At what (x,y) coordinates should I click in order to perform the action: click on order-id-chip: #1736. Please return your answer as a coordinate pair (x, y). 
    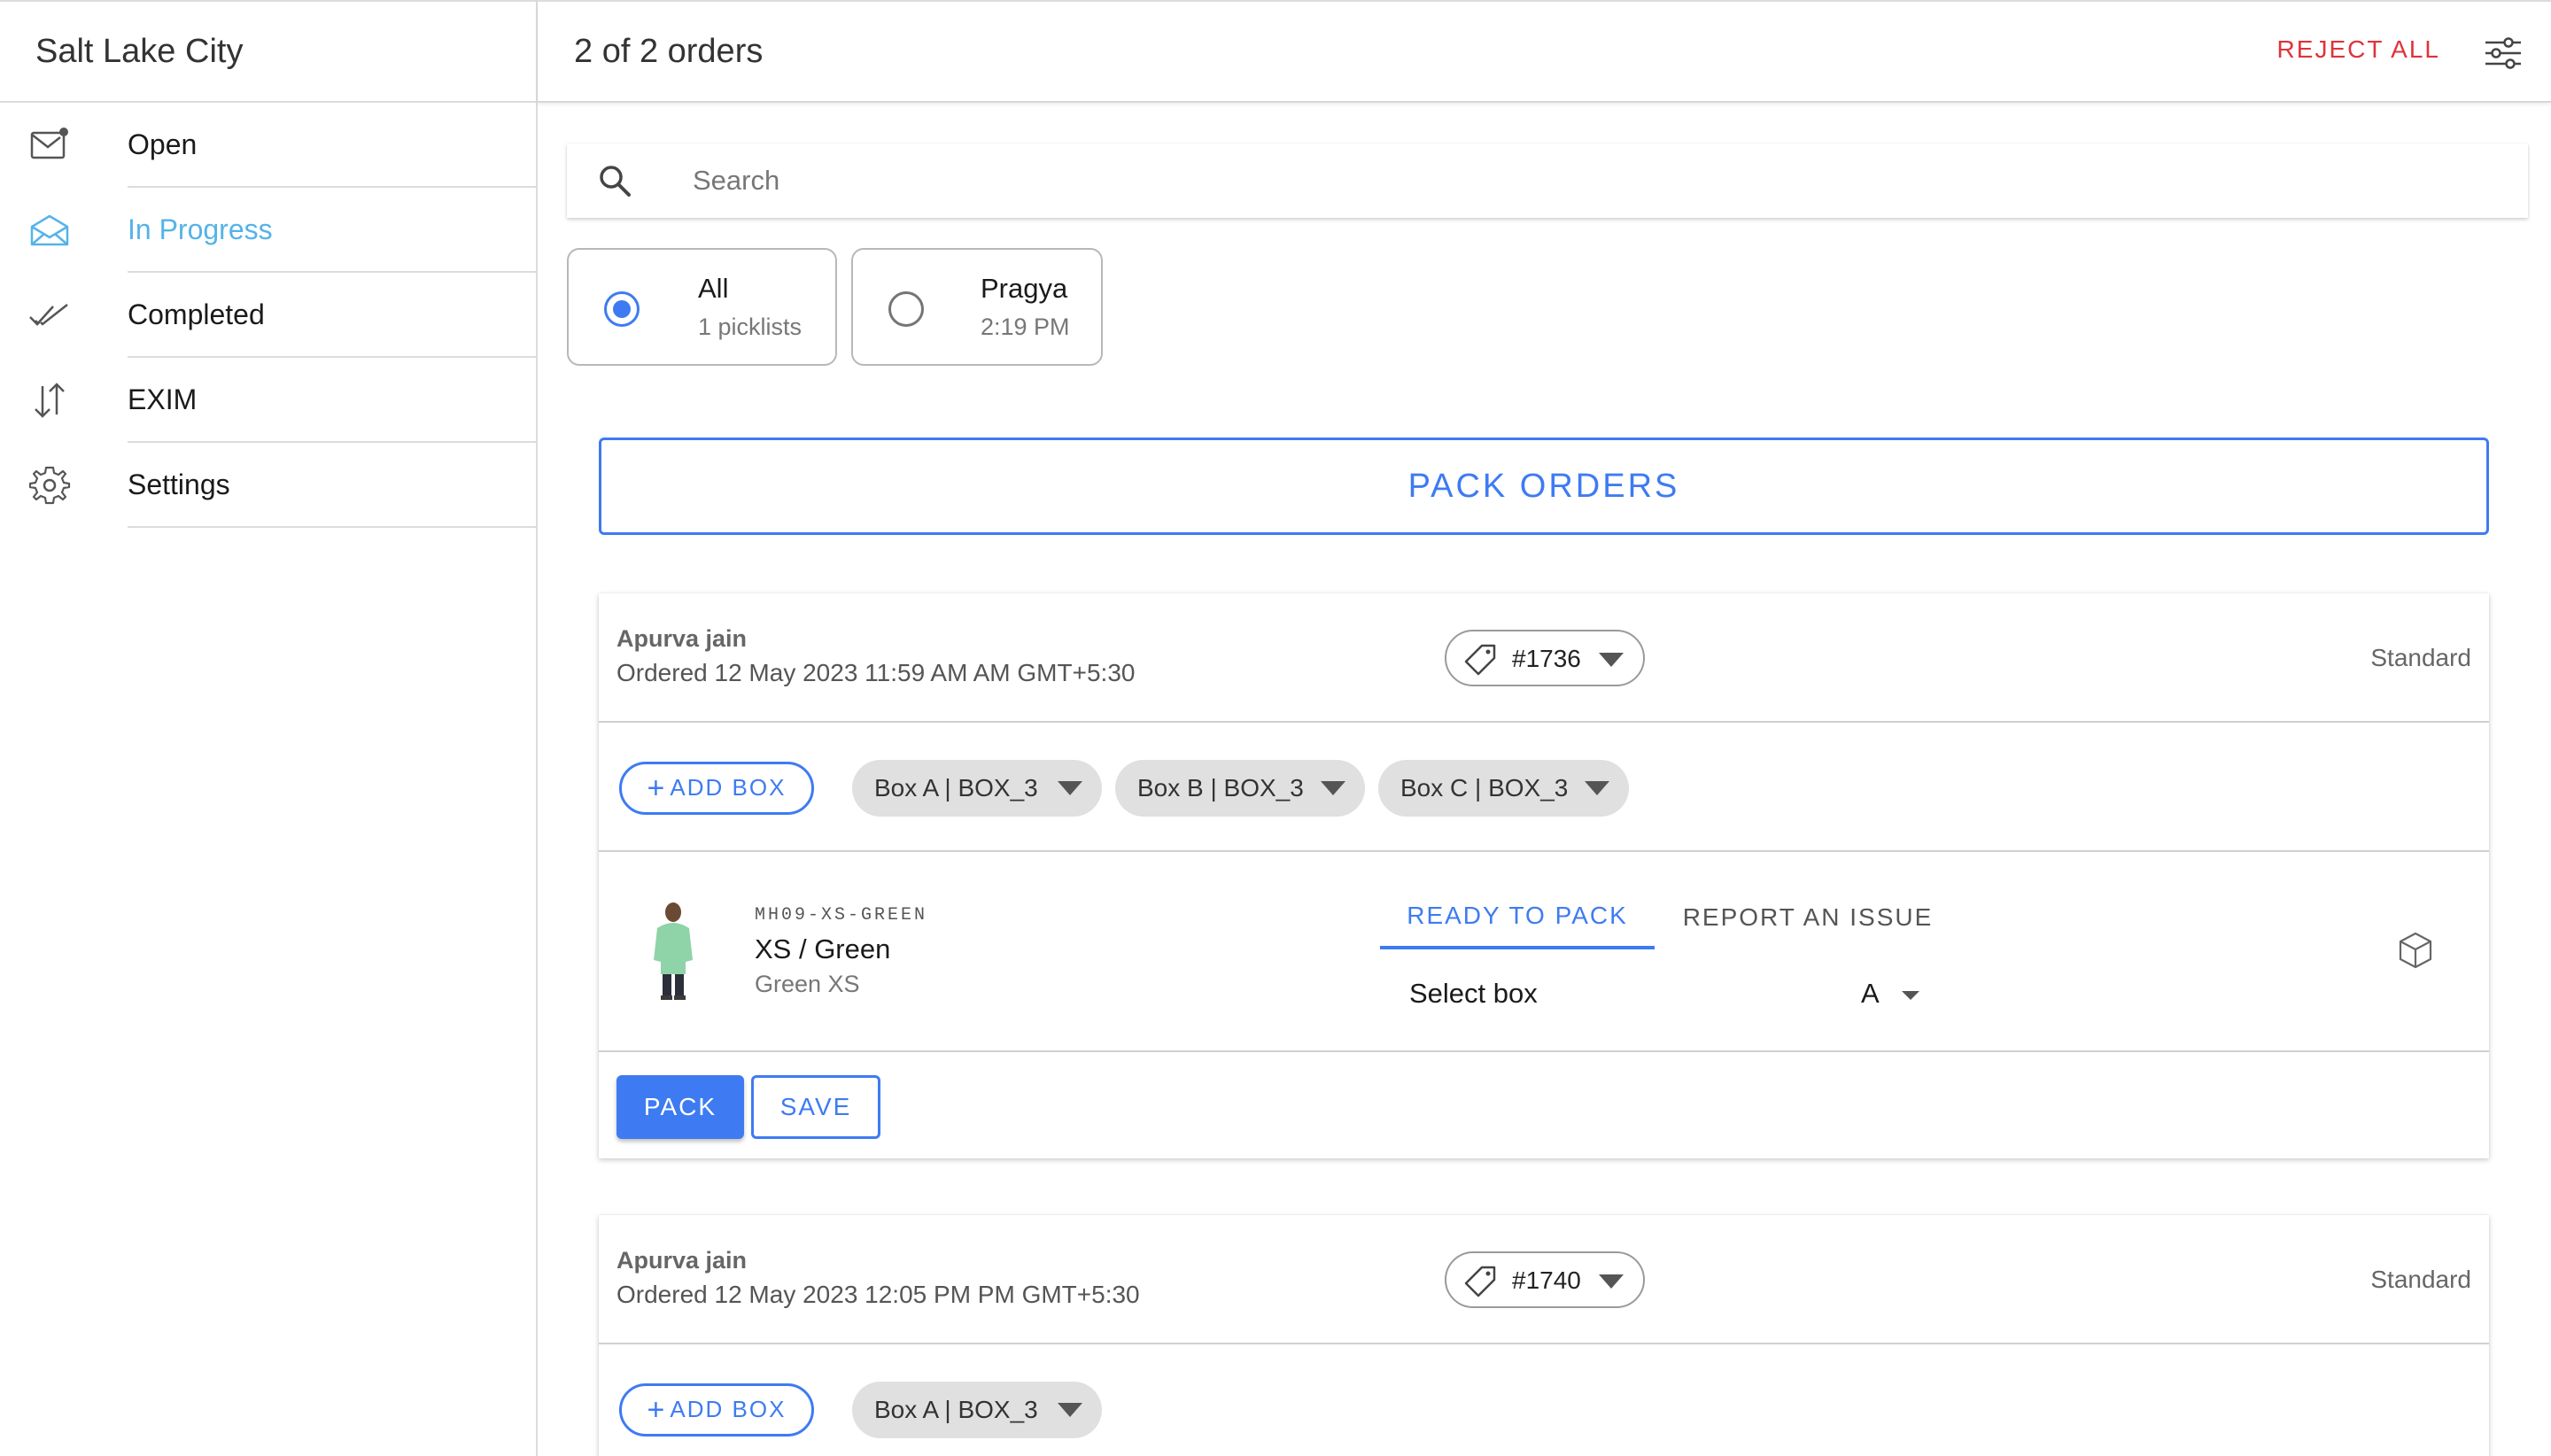
    Looking at the image, I should click on (1545, 658).